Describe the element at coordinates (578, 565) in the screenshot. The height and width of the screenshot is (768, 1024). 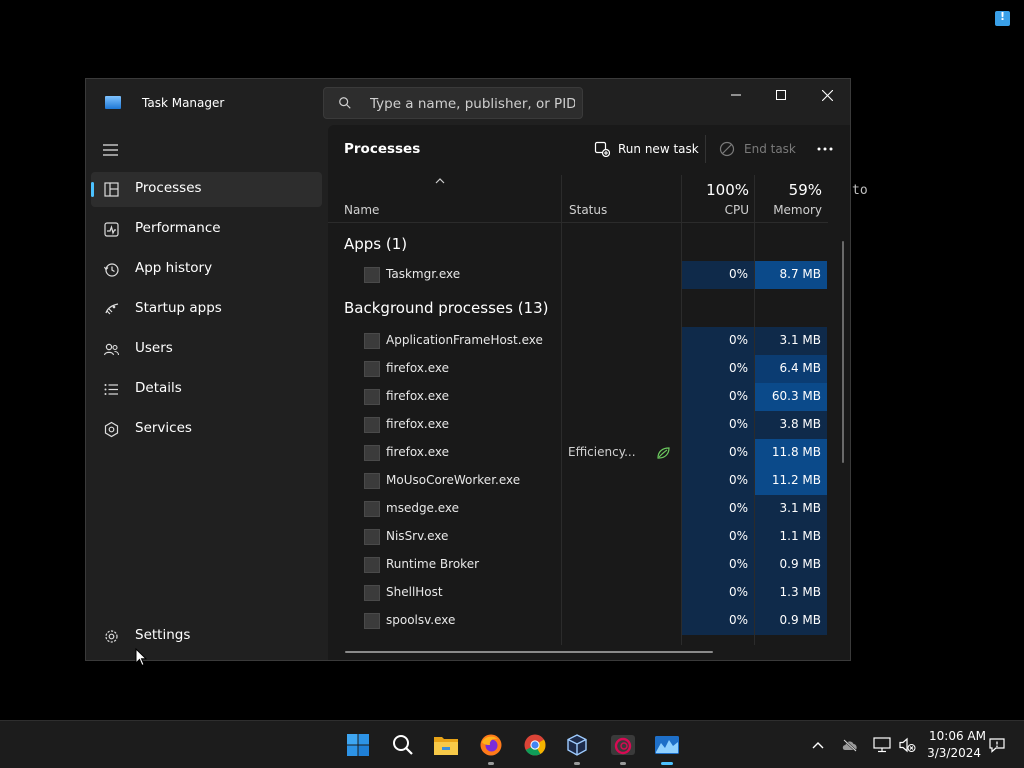
I see `table-row: Runtime Broker 0% 0.9 MB` at that location.